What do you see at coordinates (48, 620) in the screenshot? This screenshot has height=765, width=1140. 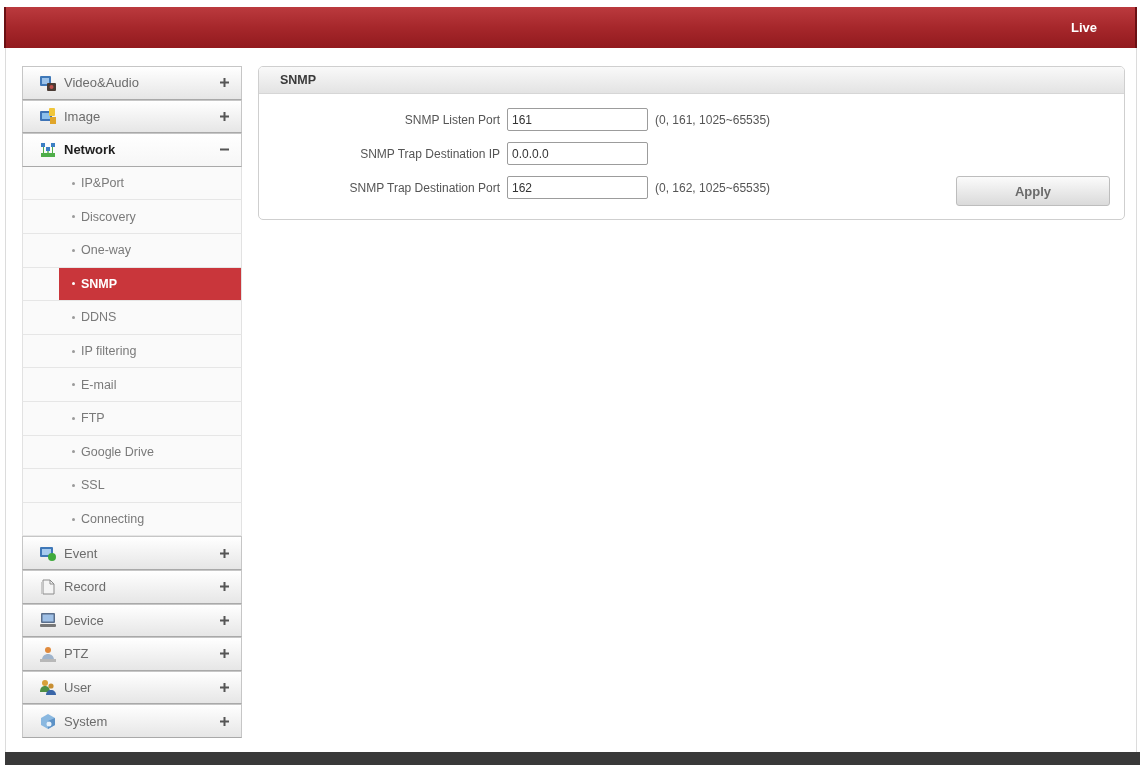 I see `computer-icon` at bounding box center [48, 620].